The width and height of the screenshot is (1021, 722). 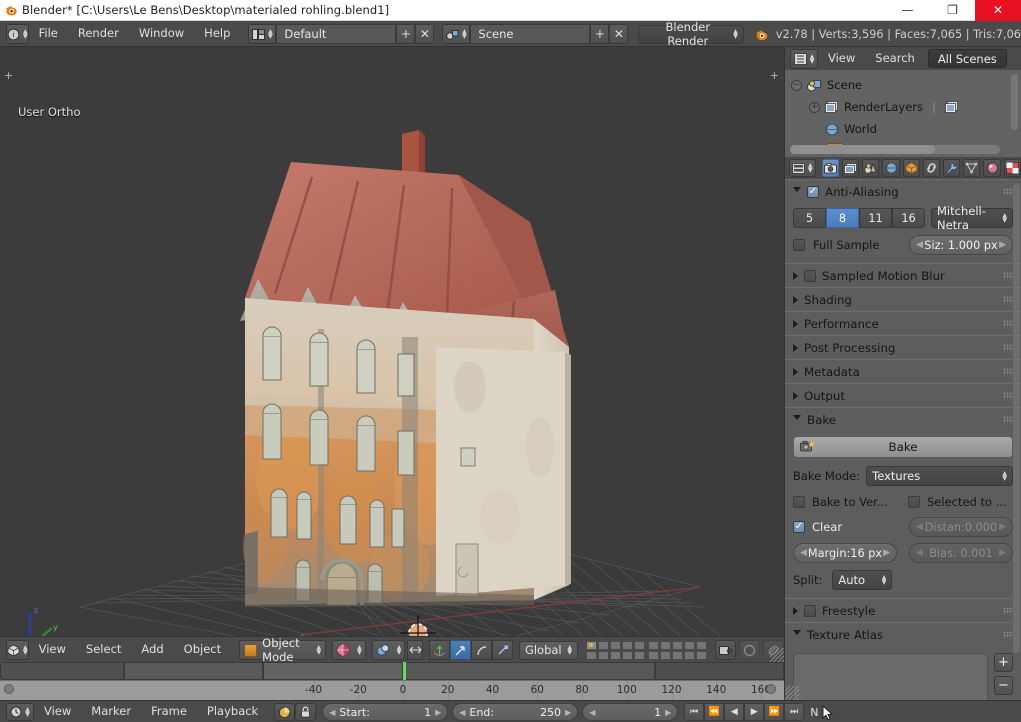 What do you see at coordinates (799, 502) in the screenshot?
I see `bake-to-vertex-checkbox` at bounding box center [799, 502].